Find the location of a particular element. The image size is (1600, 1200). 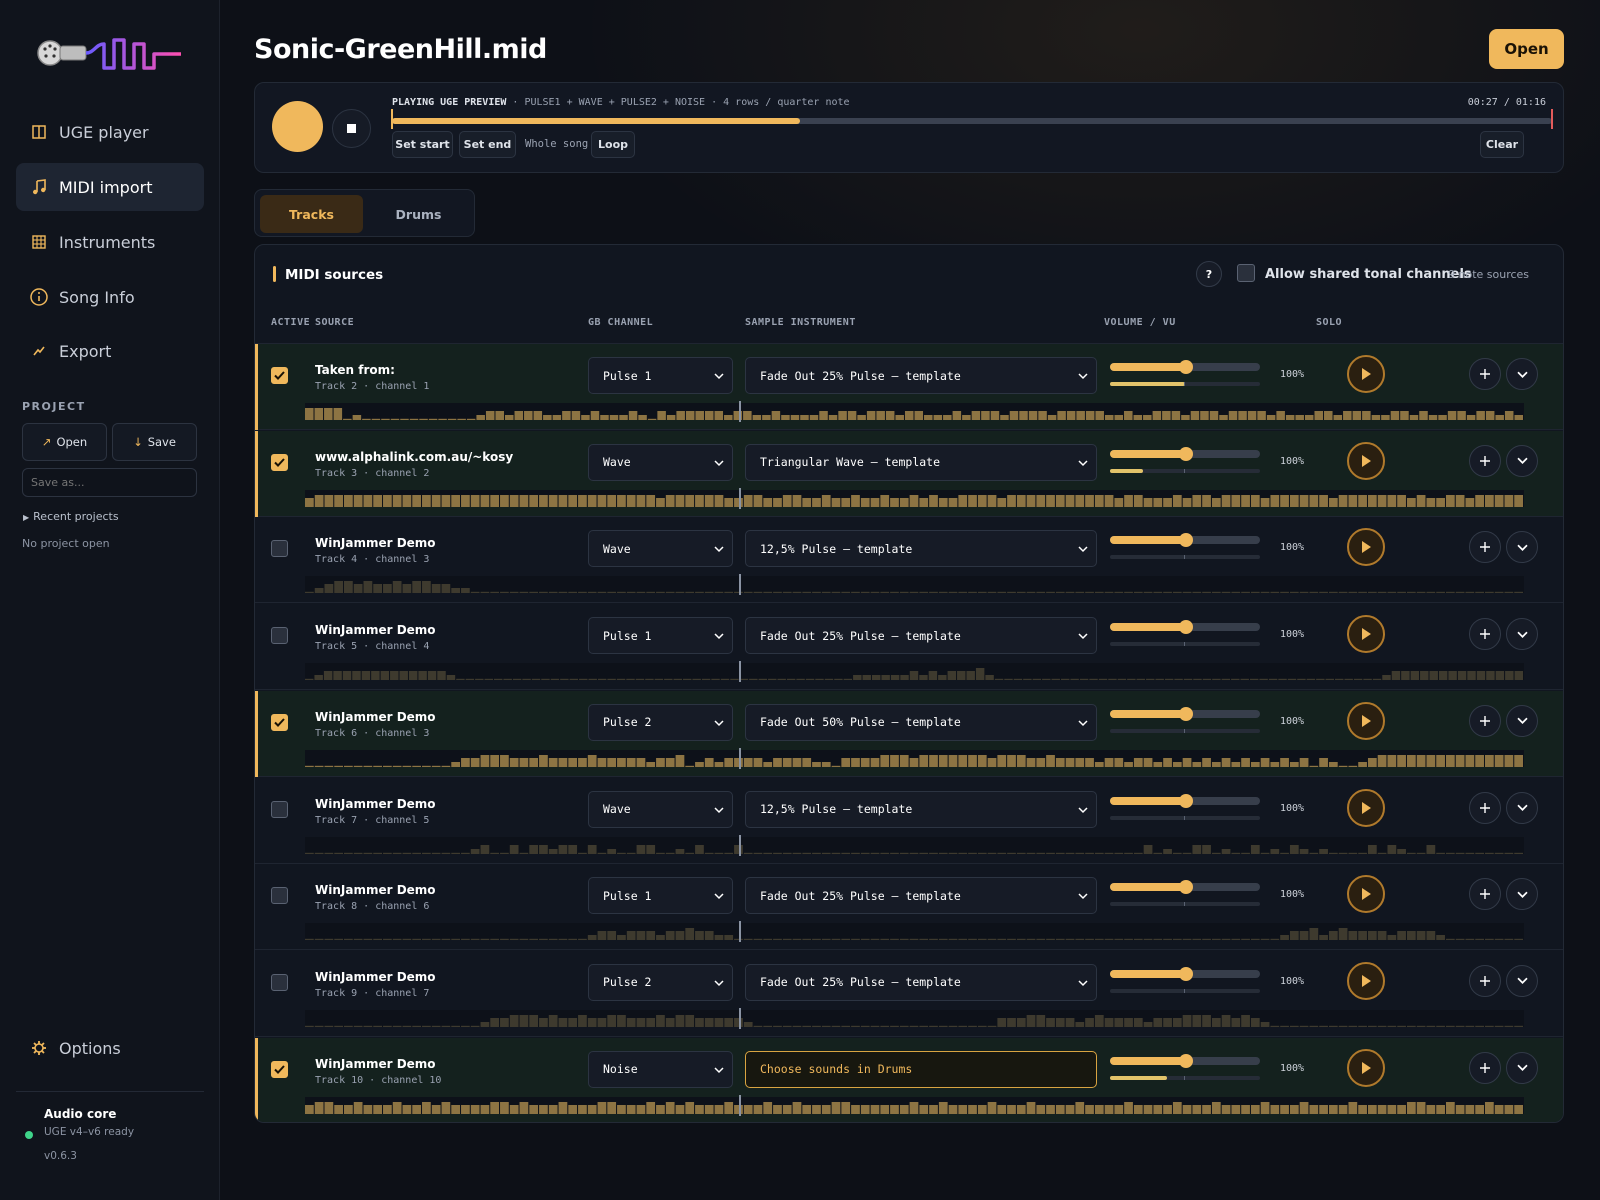

tab-tracks: Tracks is located at coordinates (311, 214).